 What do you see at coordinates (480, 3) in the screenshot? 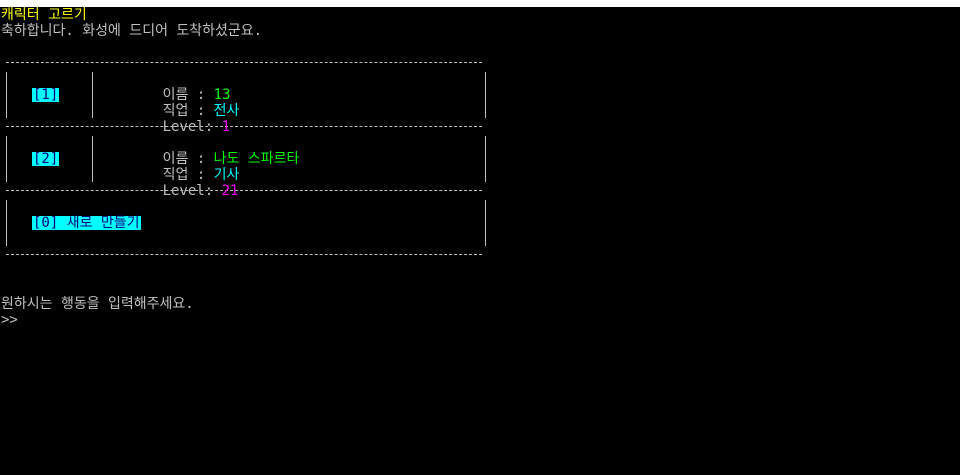
I see `window-top-edge` at bounding box center [480, 3].